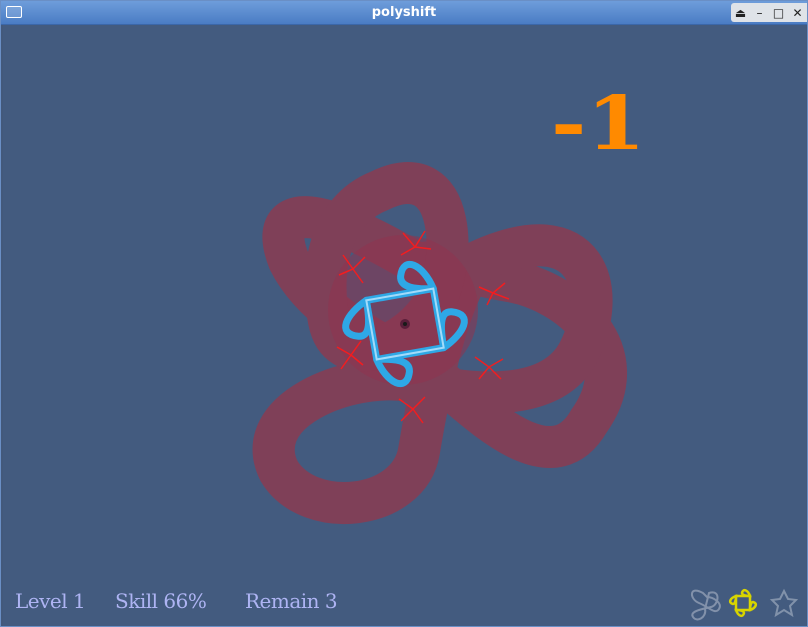 The width and height of the screenshot is (808, 627). What do you see at coordinates (798, 13) in the screenshot?
I see `close-icon: ✕` at bounding box center [798, 13].